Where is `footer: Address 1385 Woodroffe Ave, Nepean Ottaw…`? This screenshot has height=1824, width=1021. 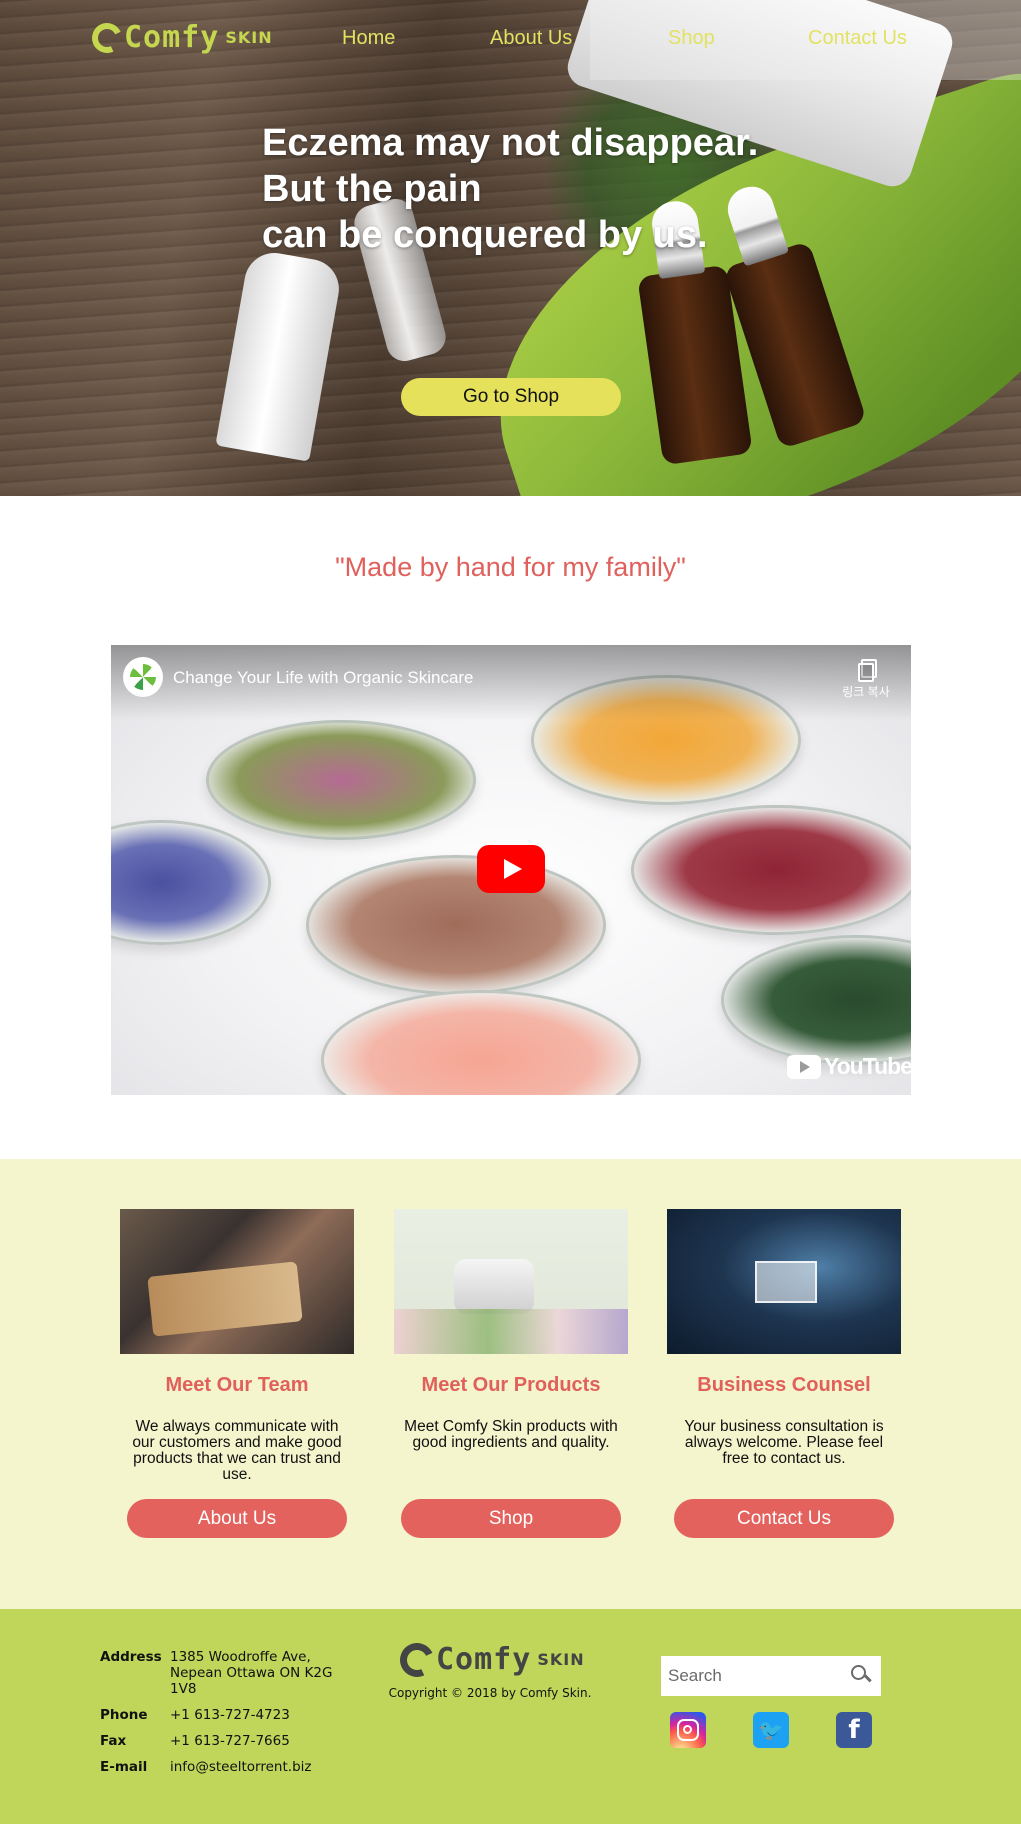 footer: Address 1385 Woodroffe Ave, Nepean Ottaw… is located at coordinates (510, 1716).